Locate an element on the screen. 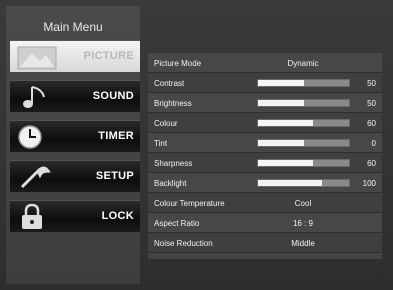  setting-row-brightness: Brightness 50 is located at coordinates (265, 103).